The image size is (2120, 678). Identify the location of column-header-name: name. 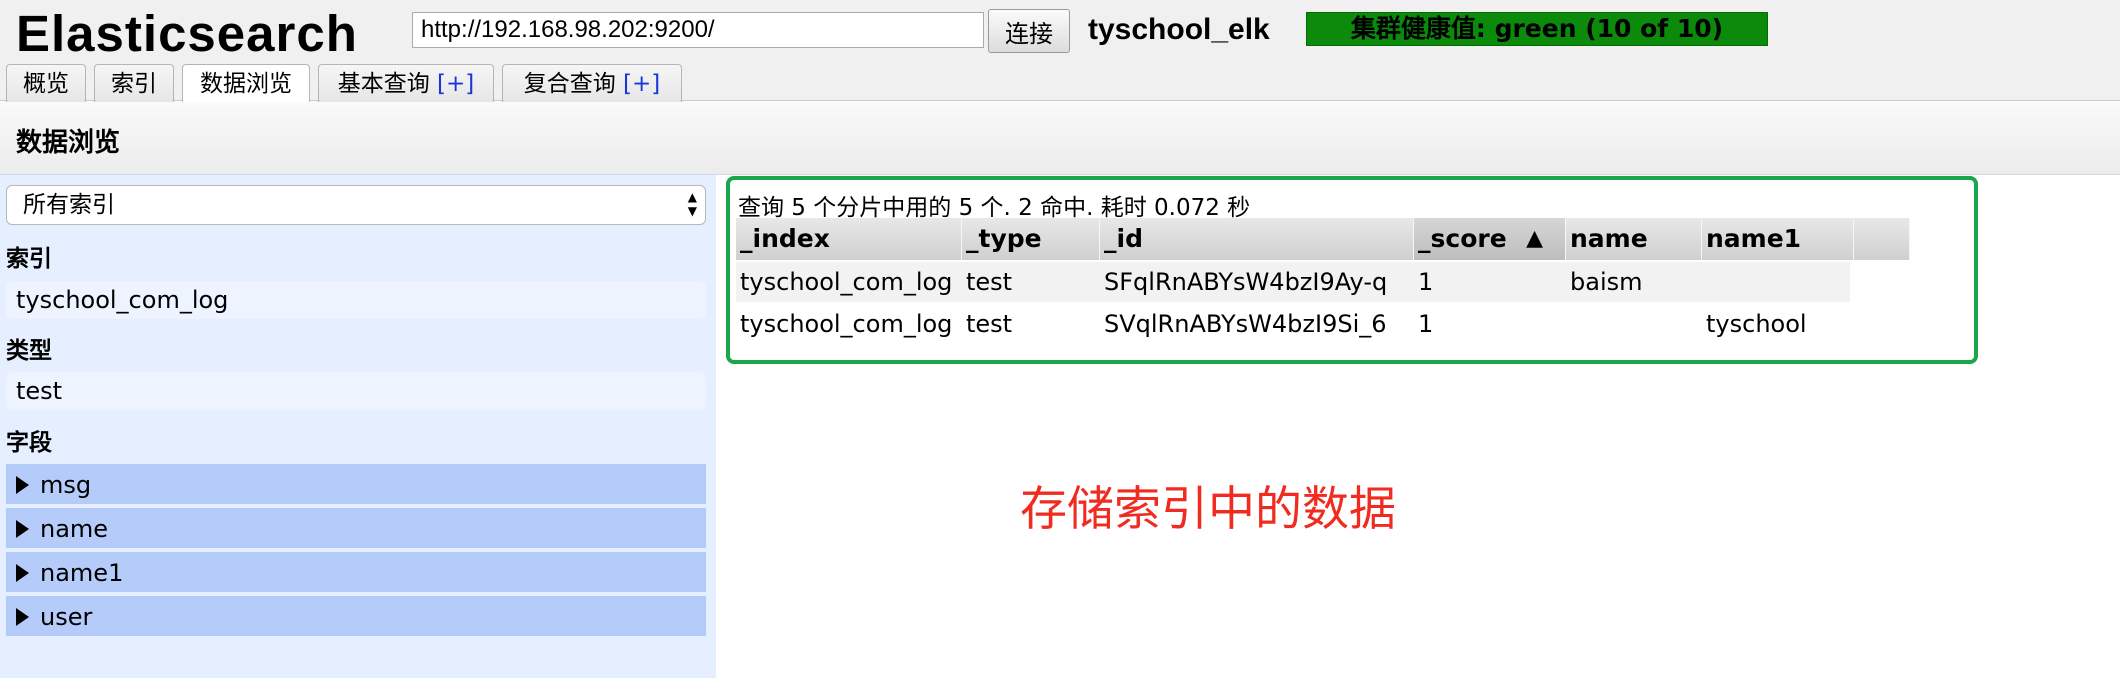
(1634, 239).